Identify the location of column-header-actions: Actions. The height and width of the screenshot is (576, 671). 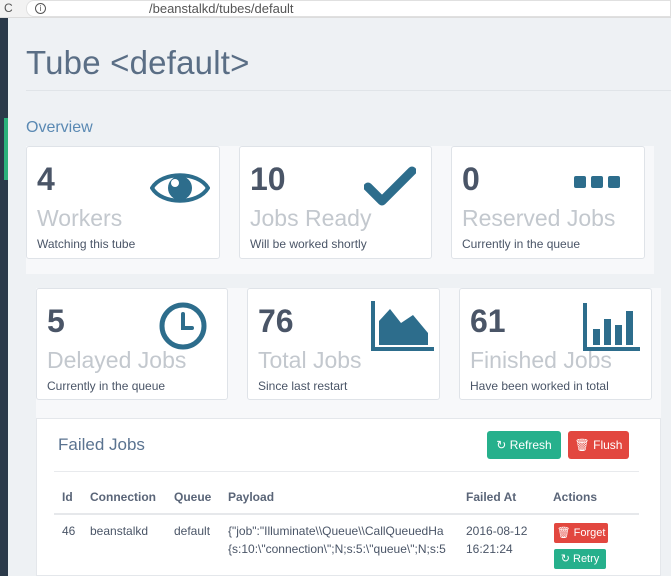
(575, 497).